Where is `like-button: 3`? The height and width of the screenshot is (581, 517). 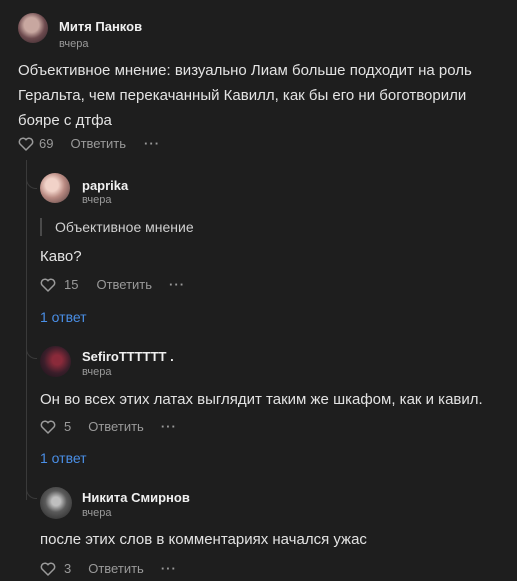
like-button: 3 is located at coordinates (55, 568).